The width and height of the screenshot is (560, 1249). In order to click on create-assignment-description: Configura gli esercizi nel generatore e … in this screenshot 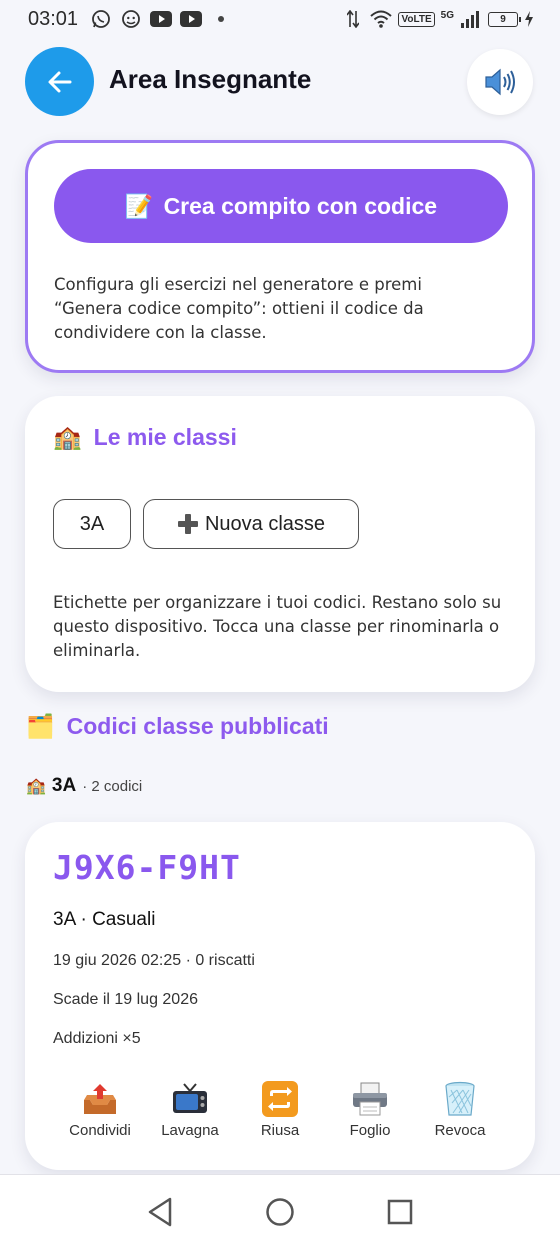, I will do `click(239, 308)`.